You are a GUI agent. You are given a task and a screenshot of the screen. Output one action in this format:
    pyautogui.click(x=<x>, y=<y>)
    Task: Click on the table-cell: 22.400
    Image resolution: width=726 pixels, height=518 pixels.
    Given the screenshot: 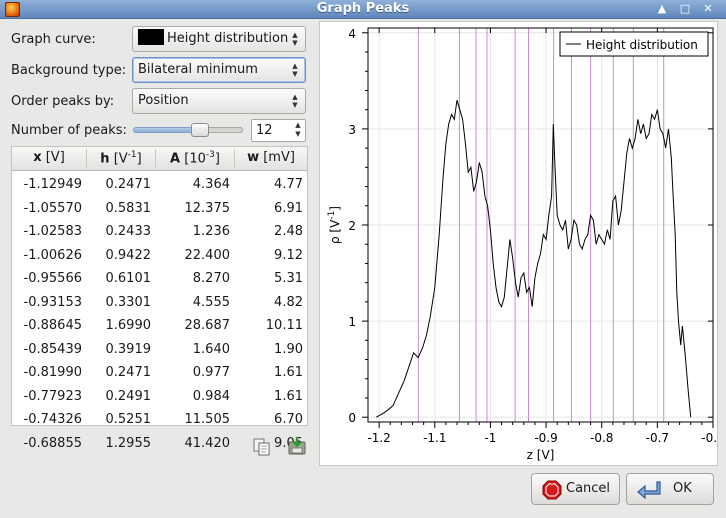 What is the action you would take?
    pyautogui.click(x=207, y=255)
    